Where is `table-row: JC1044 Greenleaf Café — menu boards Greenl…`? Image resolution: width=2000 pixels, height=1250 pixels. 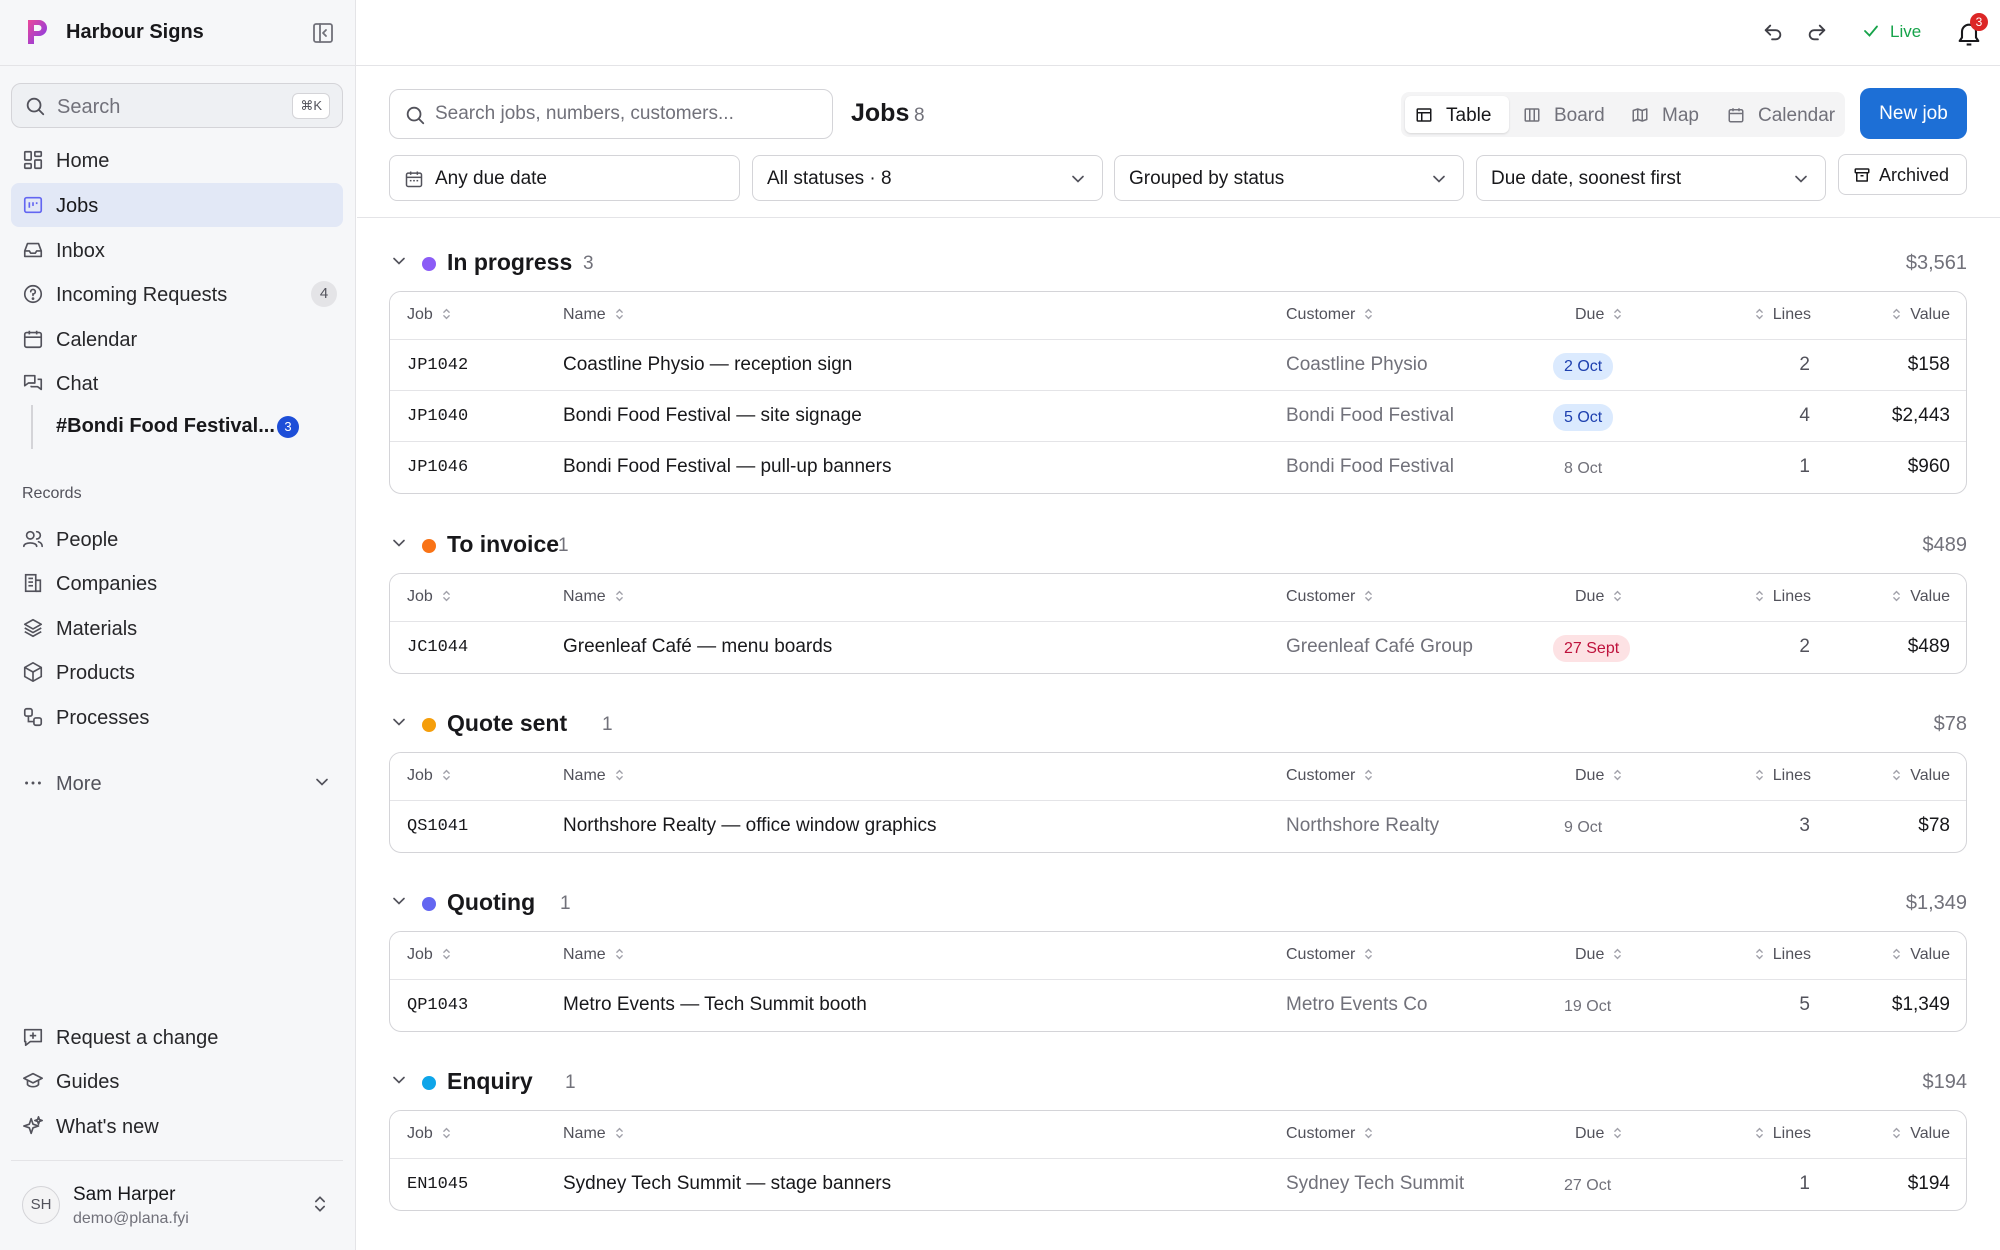
table-row: JC1044 Greenleaf Café — menu boards Greenl… is located at coordinates (1178, 647).